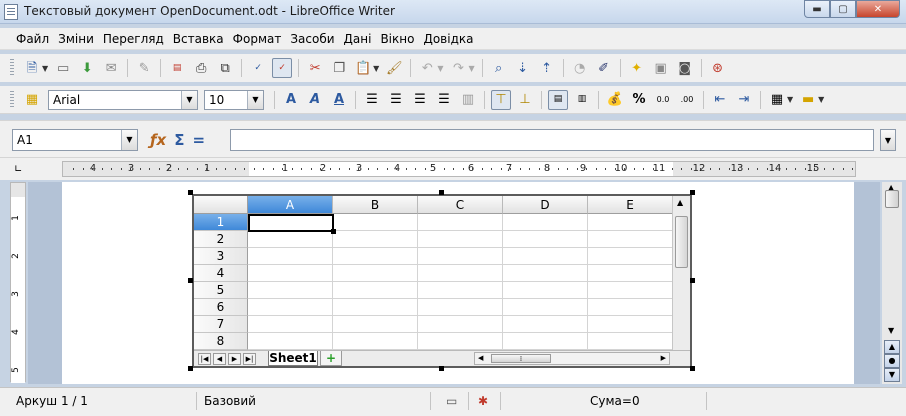 The width and height of the screenshot is (906, 416). I want to click on column-header-e: E, so click(630, 205).